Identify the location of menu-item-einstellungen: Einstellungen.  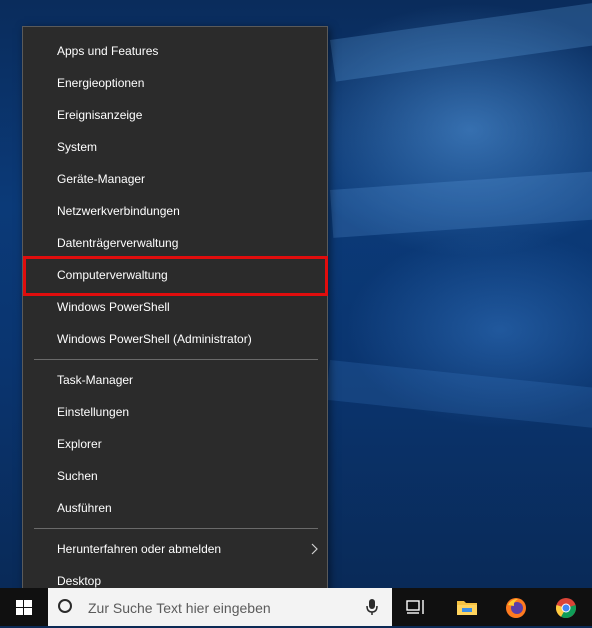
(175, 412).